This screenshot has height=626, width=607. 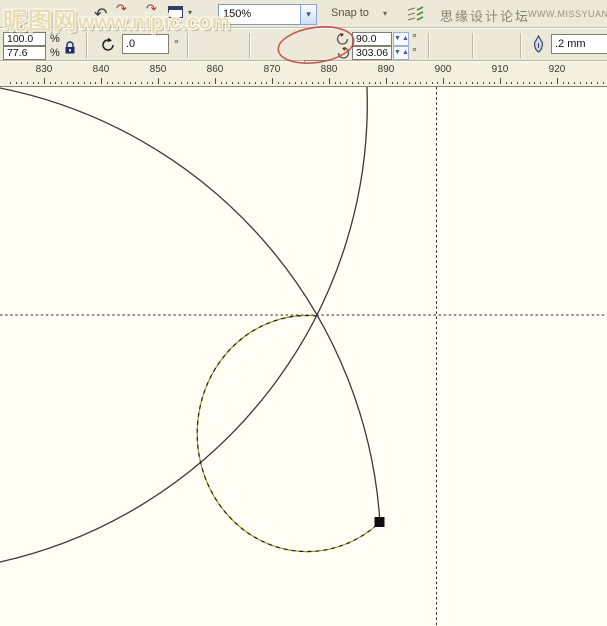 I want to click on zoom-level-combobox: 150%, so click(x=259, y=14).